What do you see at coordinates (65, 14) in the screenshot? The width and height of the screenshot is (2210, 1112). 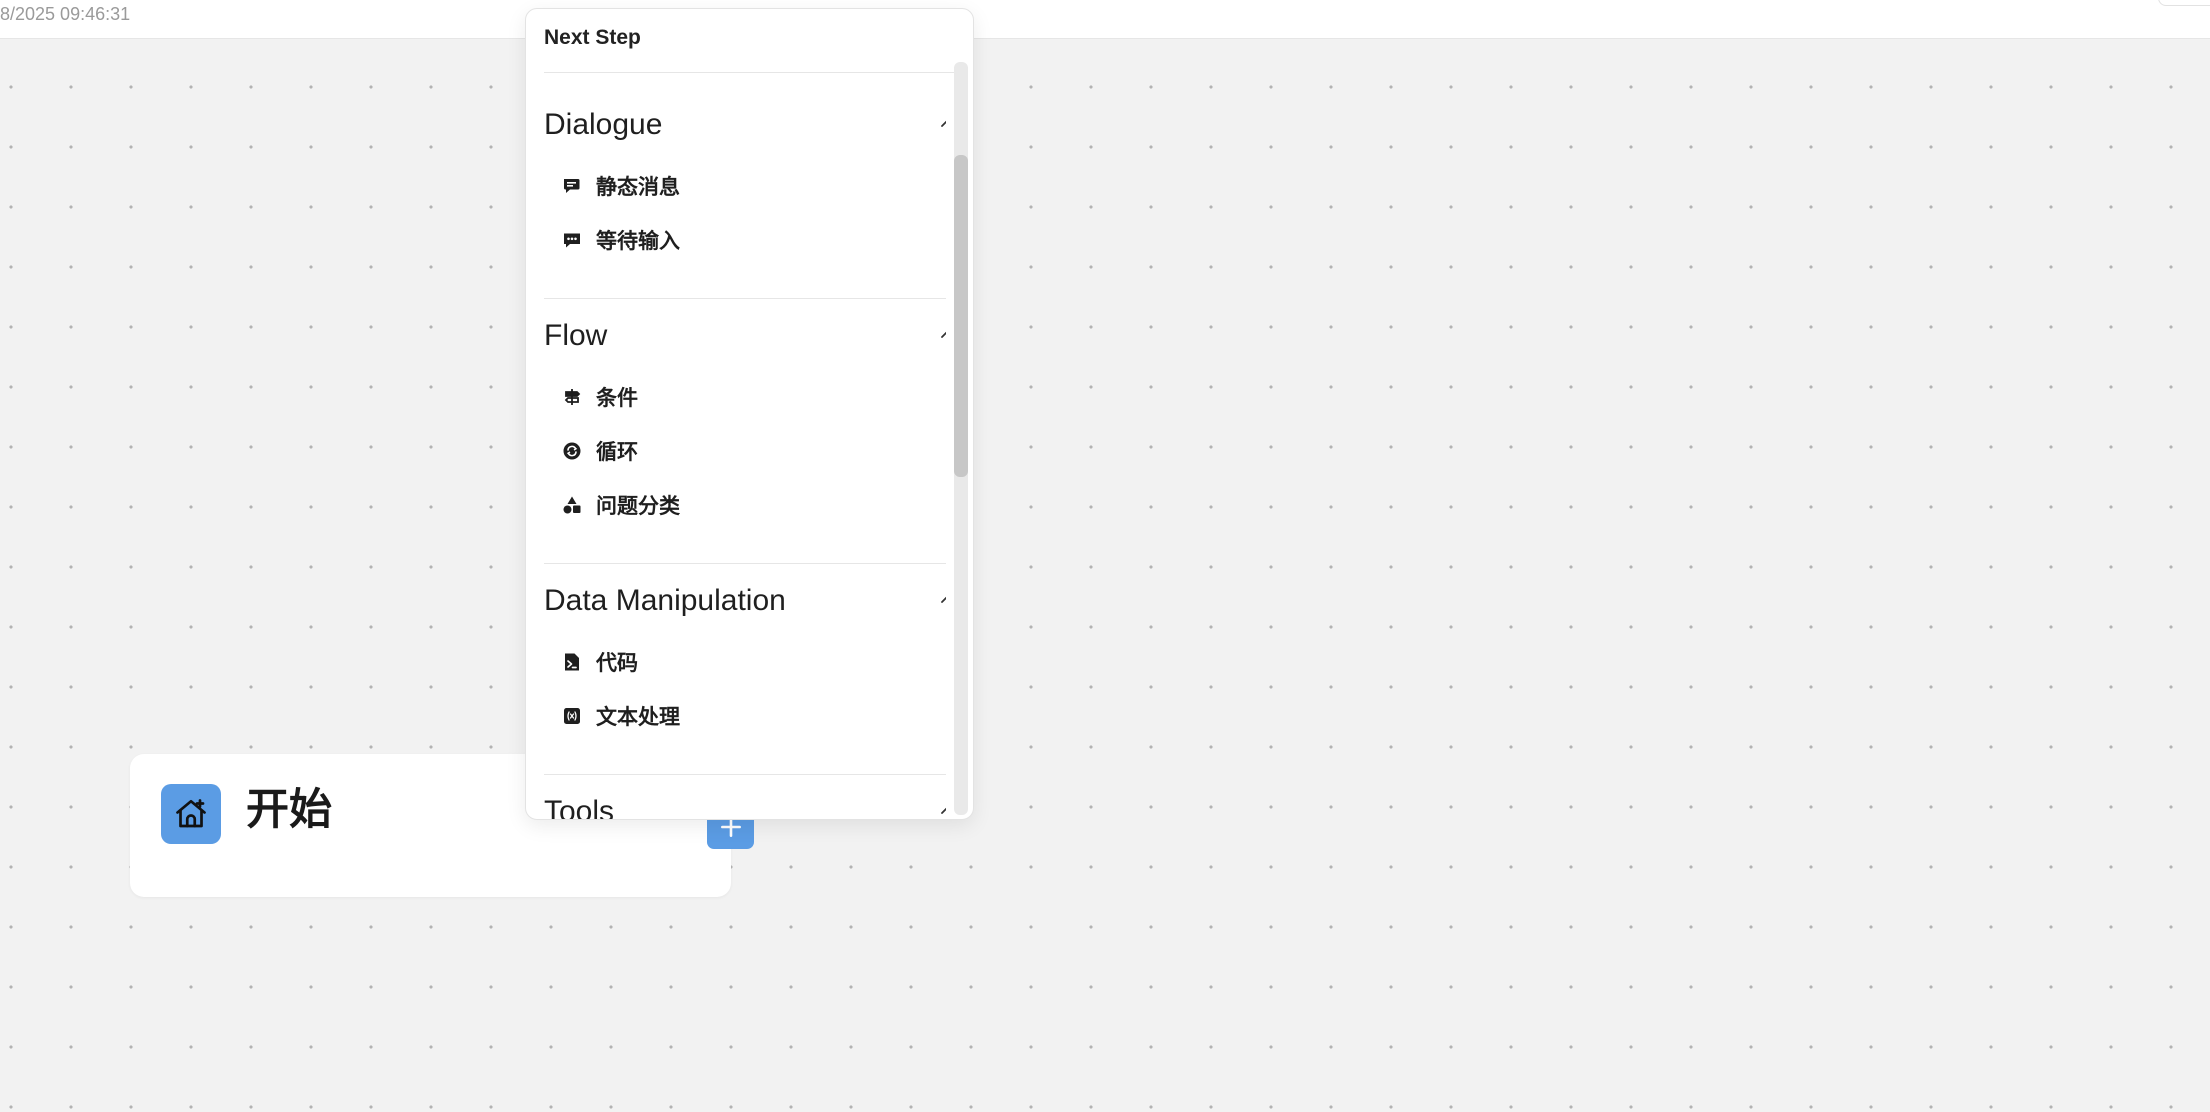 I see `timestamp: 8/2025 09:46:31` at bounding box center [65, 14].